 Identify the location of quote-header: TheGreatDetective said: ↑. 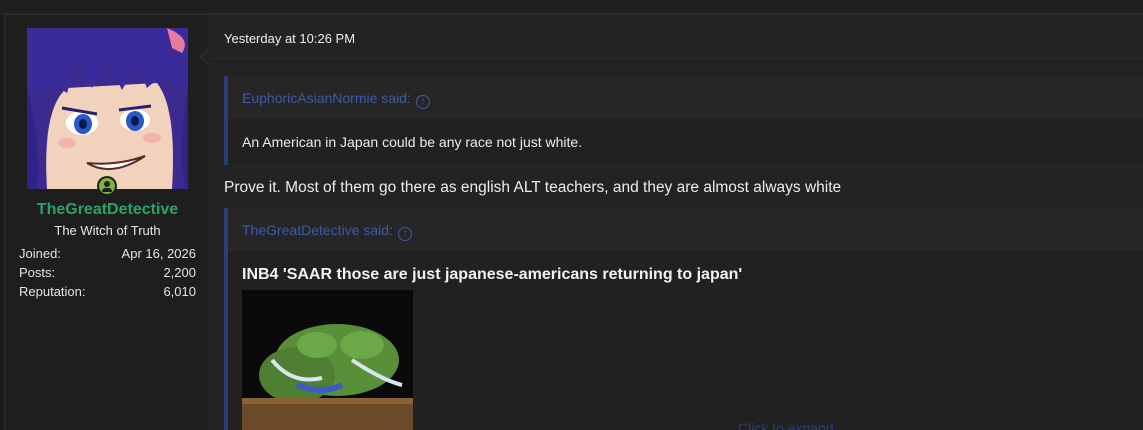
(685, 230).